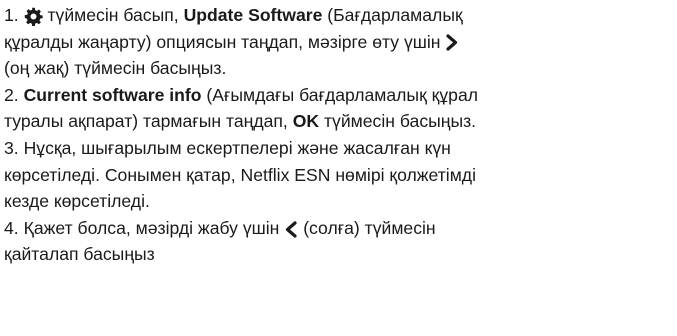 This screenshot has height=336, width=677. I want to click on gear-icon, so click(33, 16).